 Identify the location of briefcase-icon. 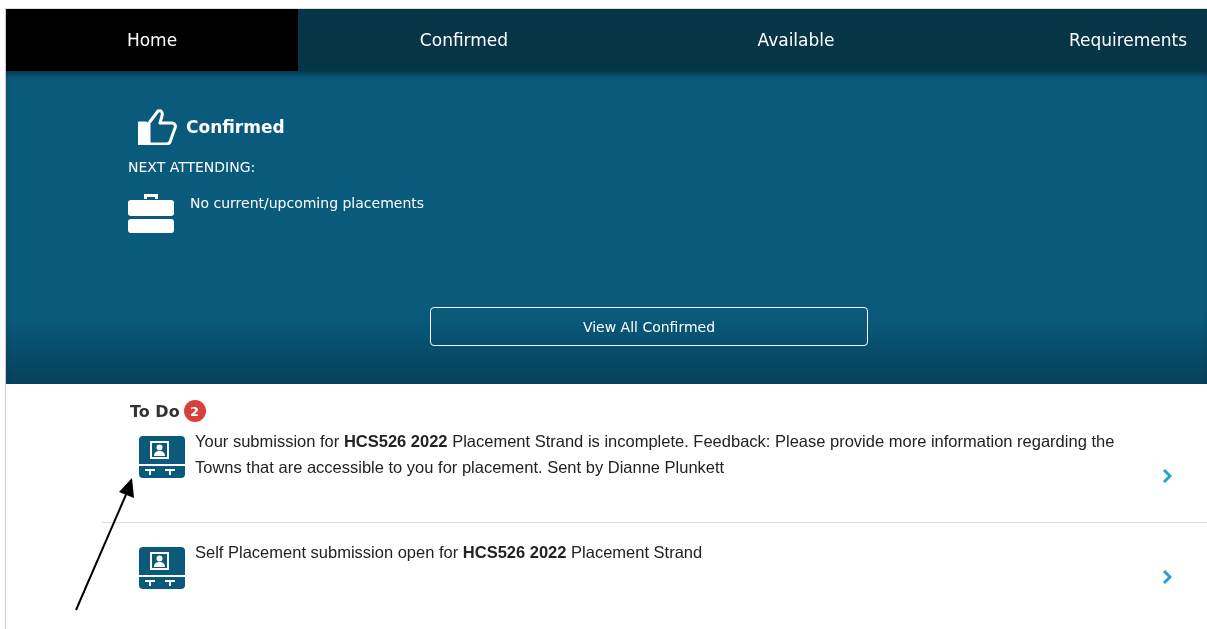
(151, 212).